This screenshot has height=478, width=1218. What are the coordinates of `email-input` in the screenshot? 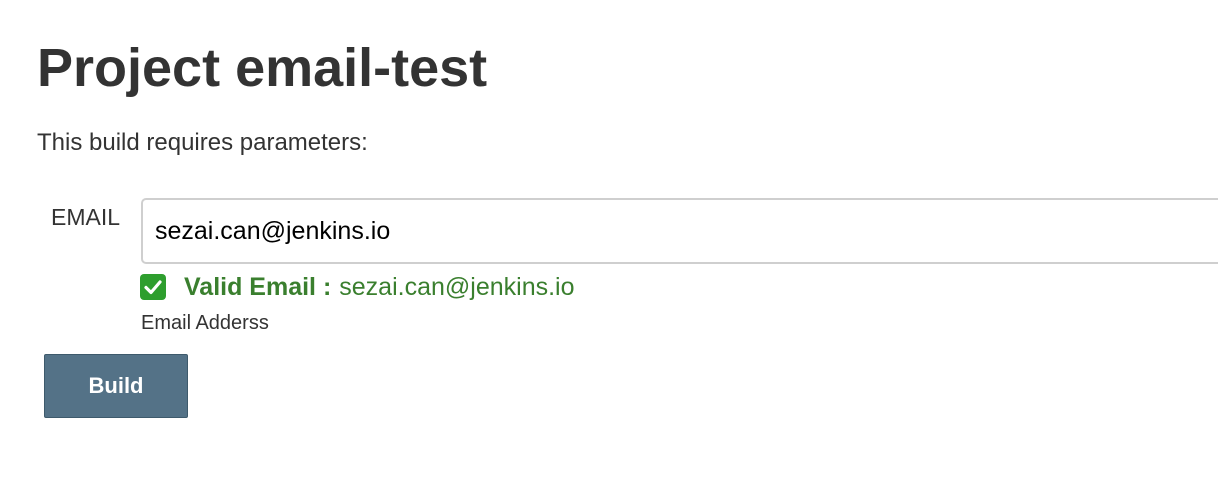 It's located at (679, 231).